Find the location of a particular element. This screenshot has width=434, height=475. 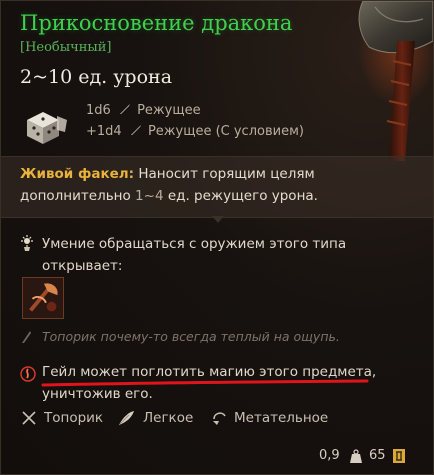

gold-coin-icon is located at coordinates (399, 456).